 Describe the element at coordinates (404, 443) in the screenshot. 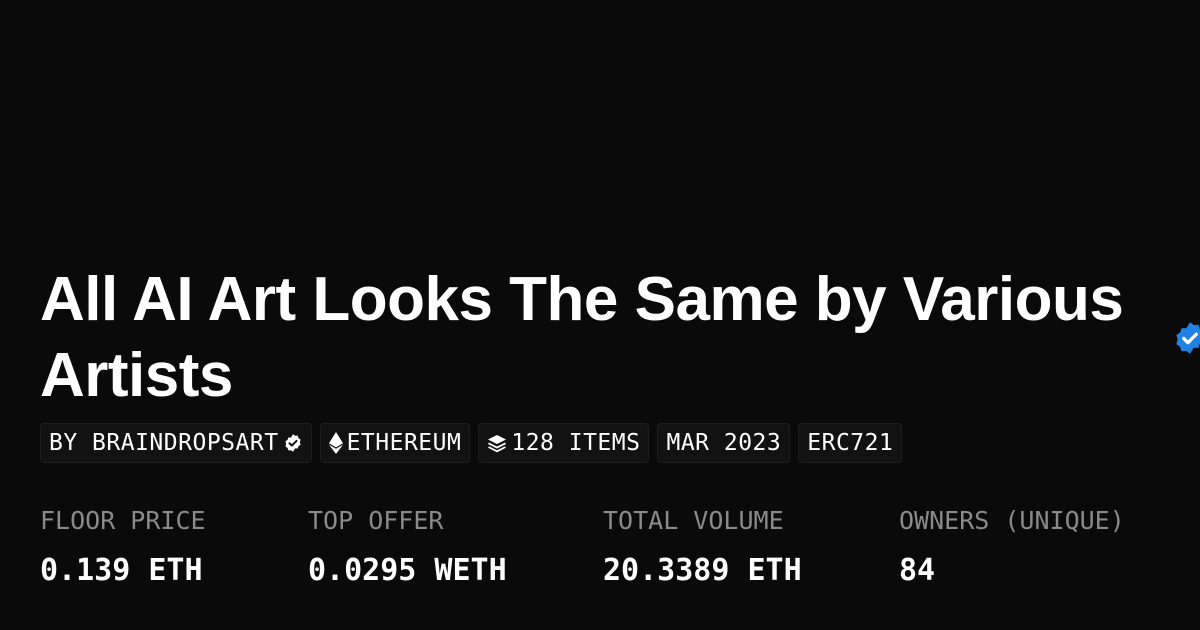

I see `chain-label: ETHEREUM` at that location.